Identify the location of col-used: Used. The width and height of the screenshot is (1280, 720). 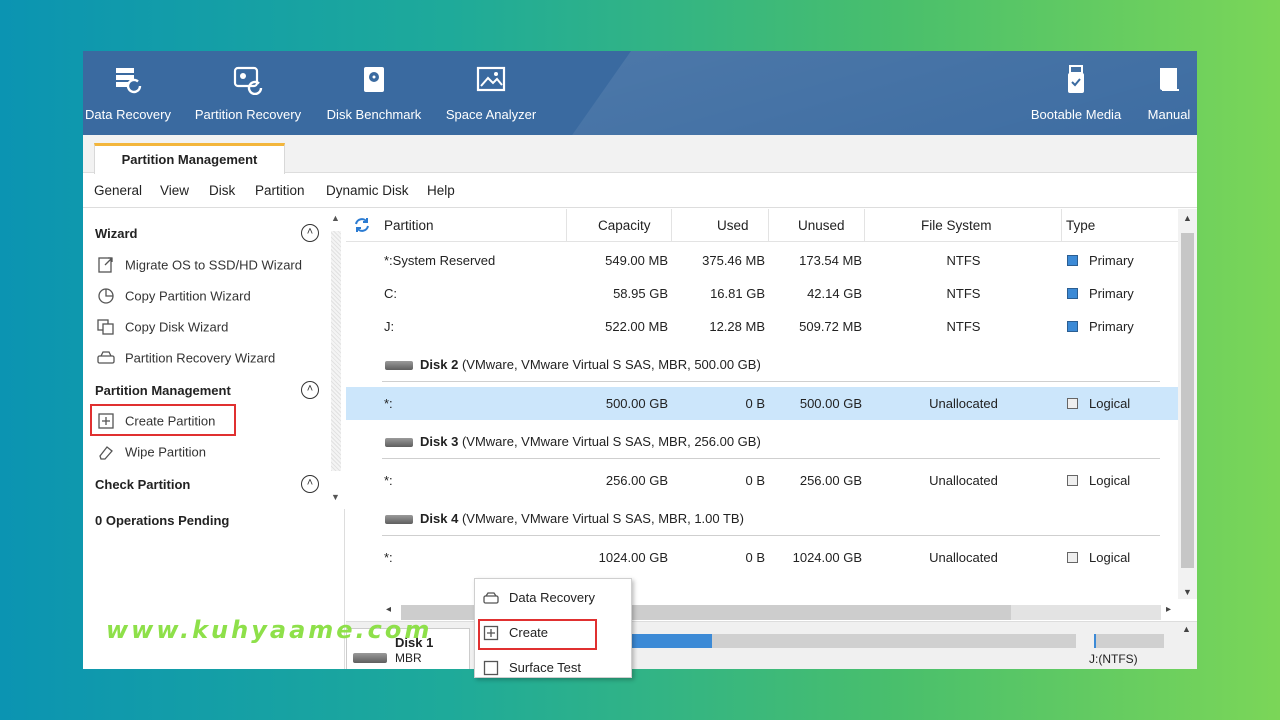
(733, 225).